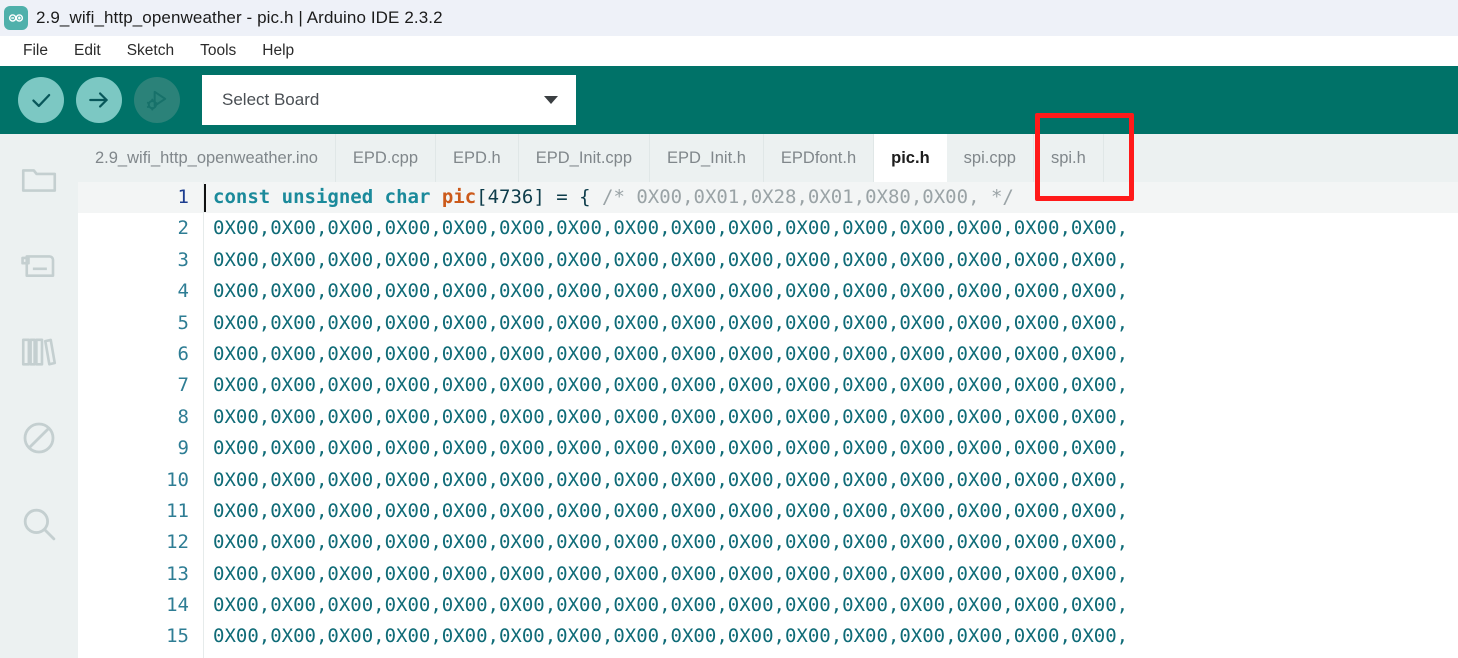 The width and height of the screenshot is (1458, 658). What do you see at coordinates (207, 158) in the screenshot?
I see `tab-ino-sketch: 2.9_wifi_http_openweather.ino` at bounding box center [207, 158].